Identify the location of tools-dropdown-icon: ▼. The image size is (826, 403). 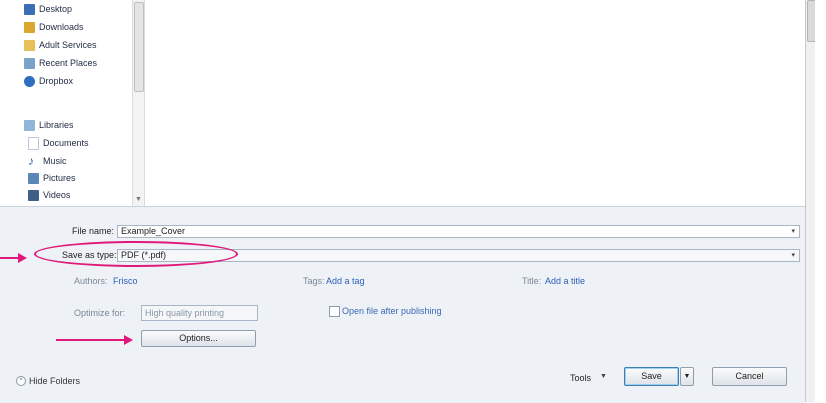
(603, 376).